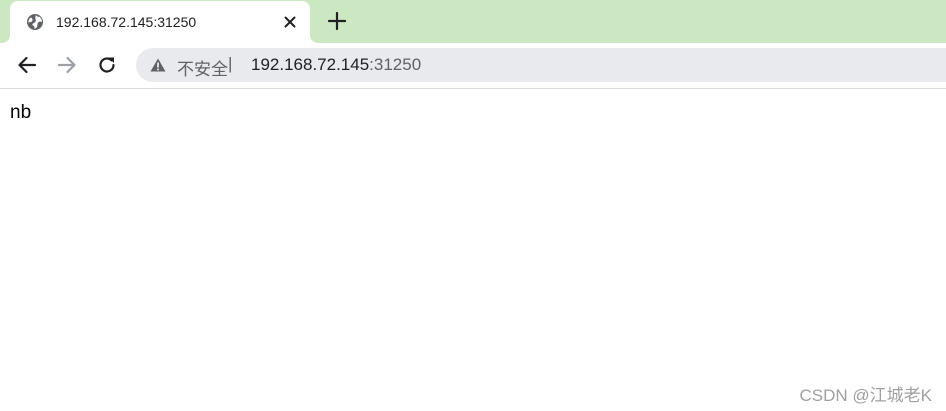  What do you see at coordinates (6, 39) in the screenshot?
I see `tab-curve-left` at bounding box center [6, 39].